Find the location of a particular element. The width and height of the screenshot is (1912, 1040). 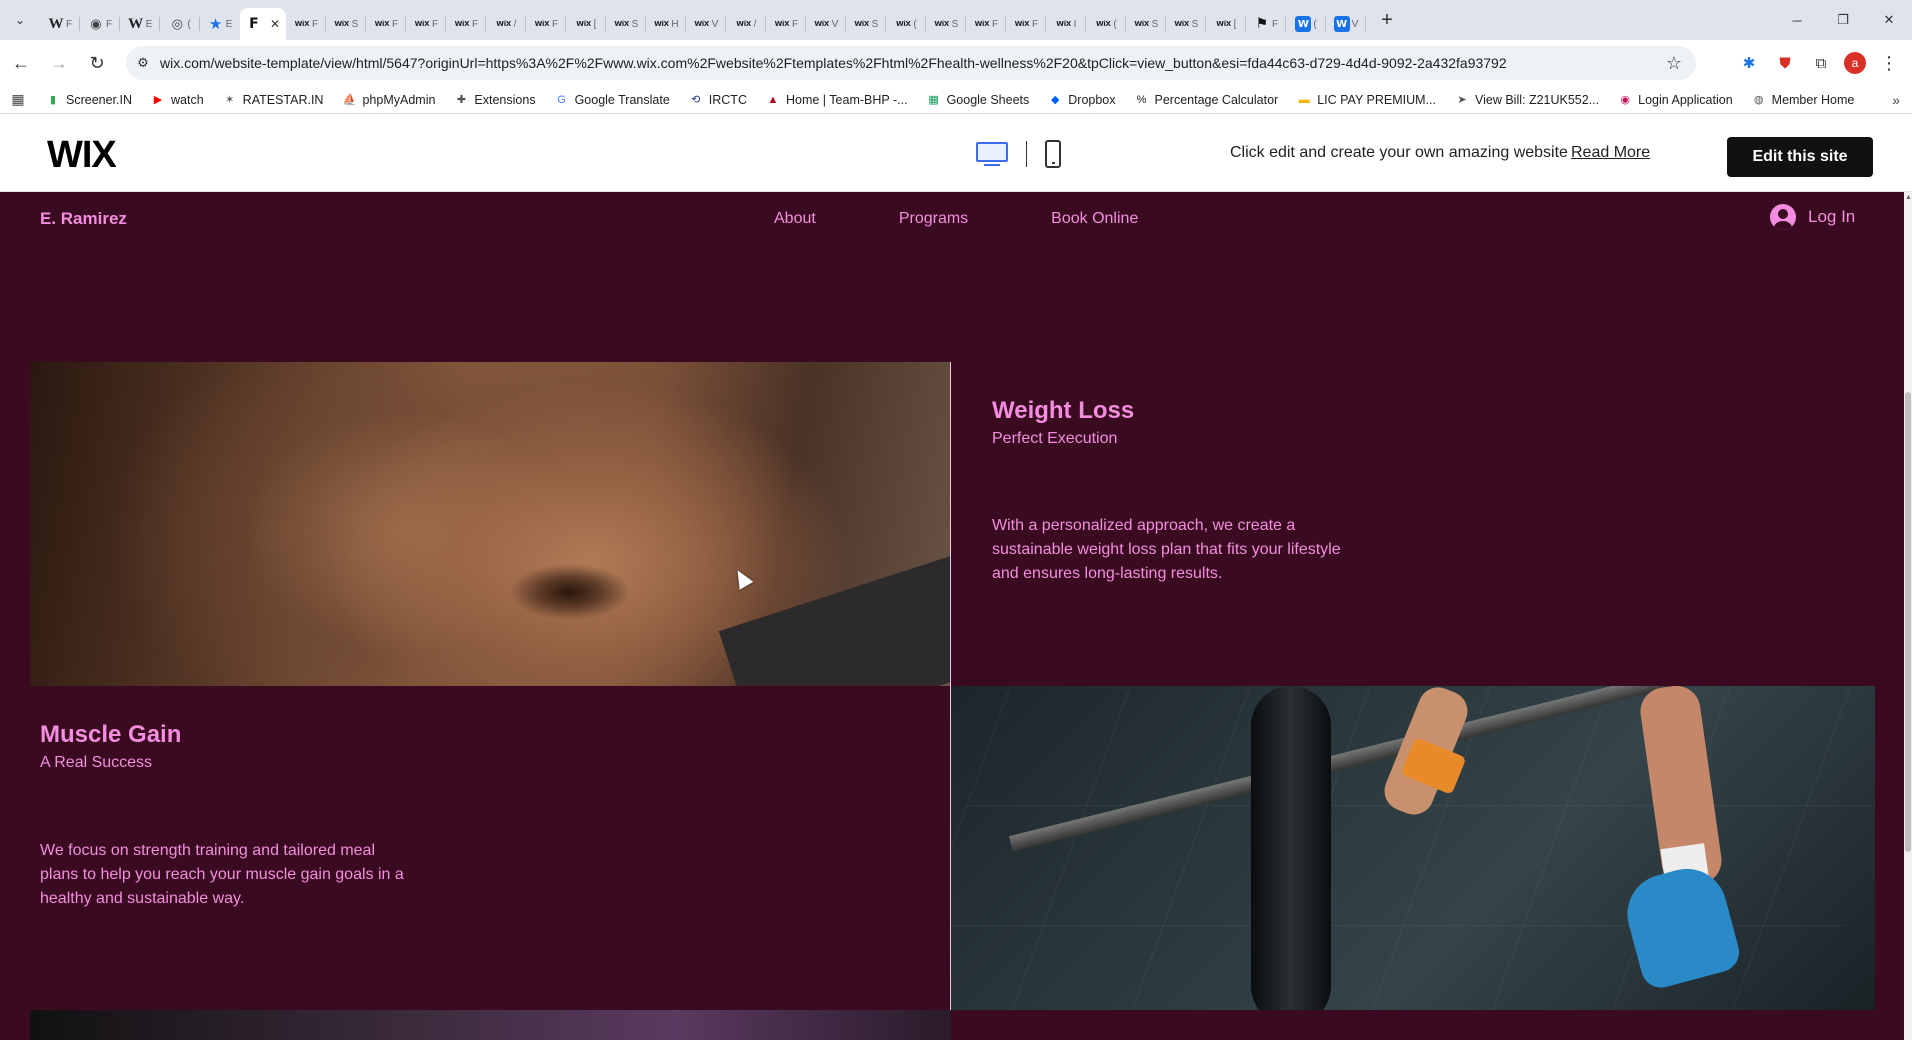

forward-arrow-icon: → is located at coordinates (59, 63).